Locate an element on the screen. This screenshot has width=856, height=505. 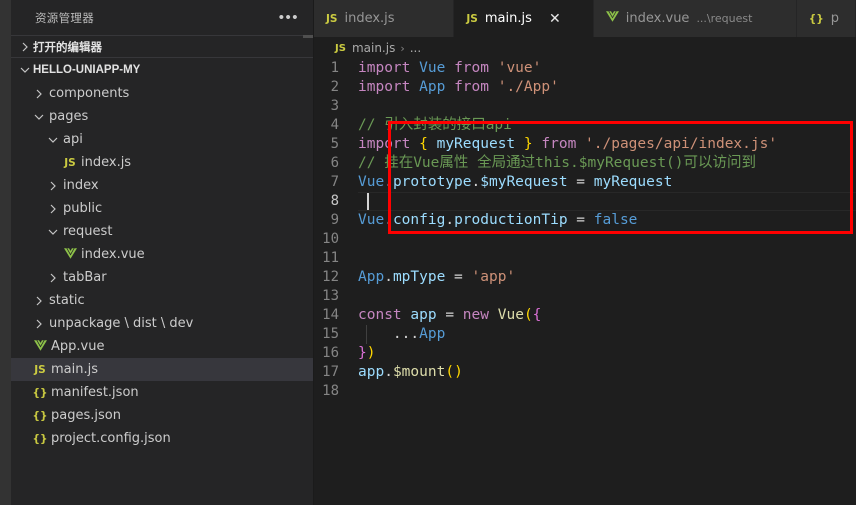
tab-index-vue: index.vue ...\request is located at coordinates (695, 18).